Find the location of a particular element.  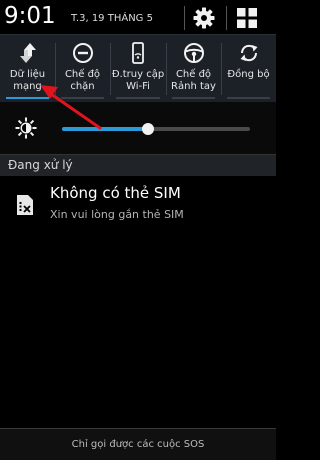

quick-tile-label: Chế độ Rảnh tay is located at coordinates (193, 80).